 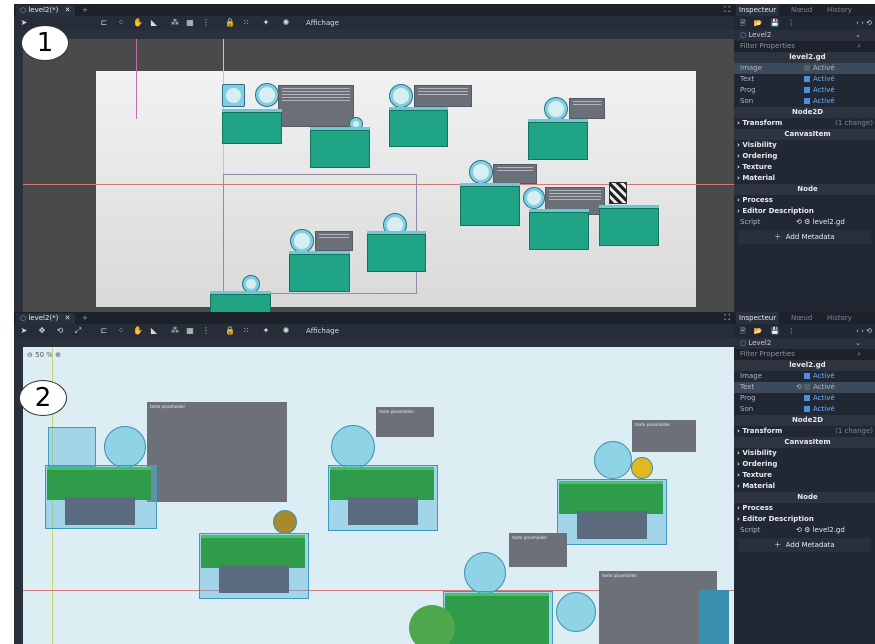 I want to click on zoom-out-icon: ⊖, so click(x=30, y=355).